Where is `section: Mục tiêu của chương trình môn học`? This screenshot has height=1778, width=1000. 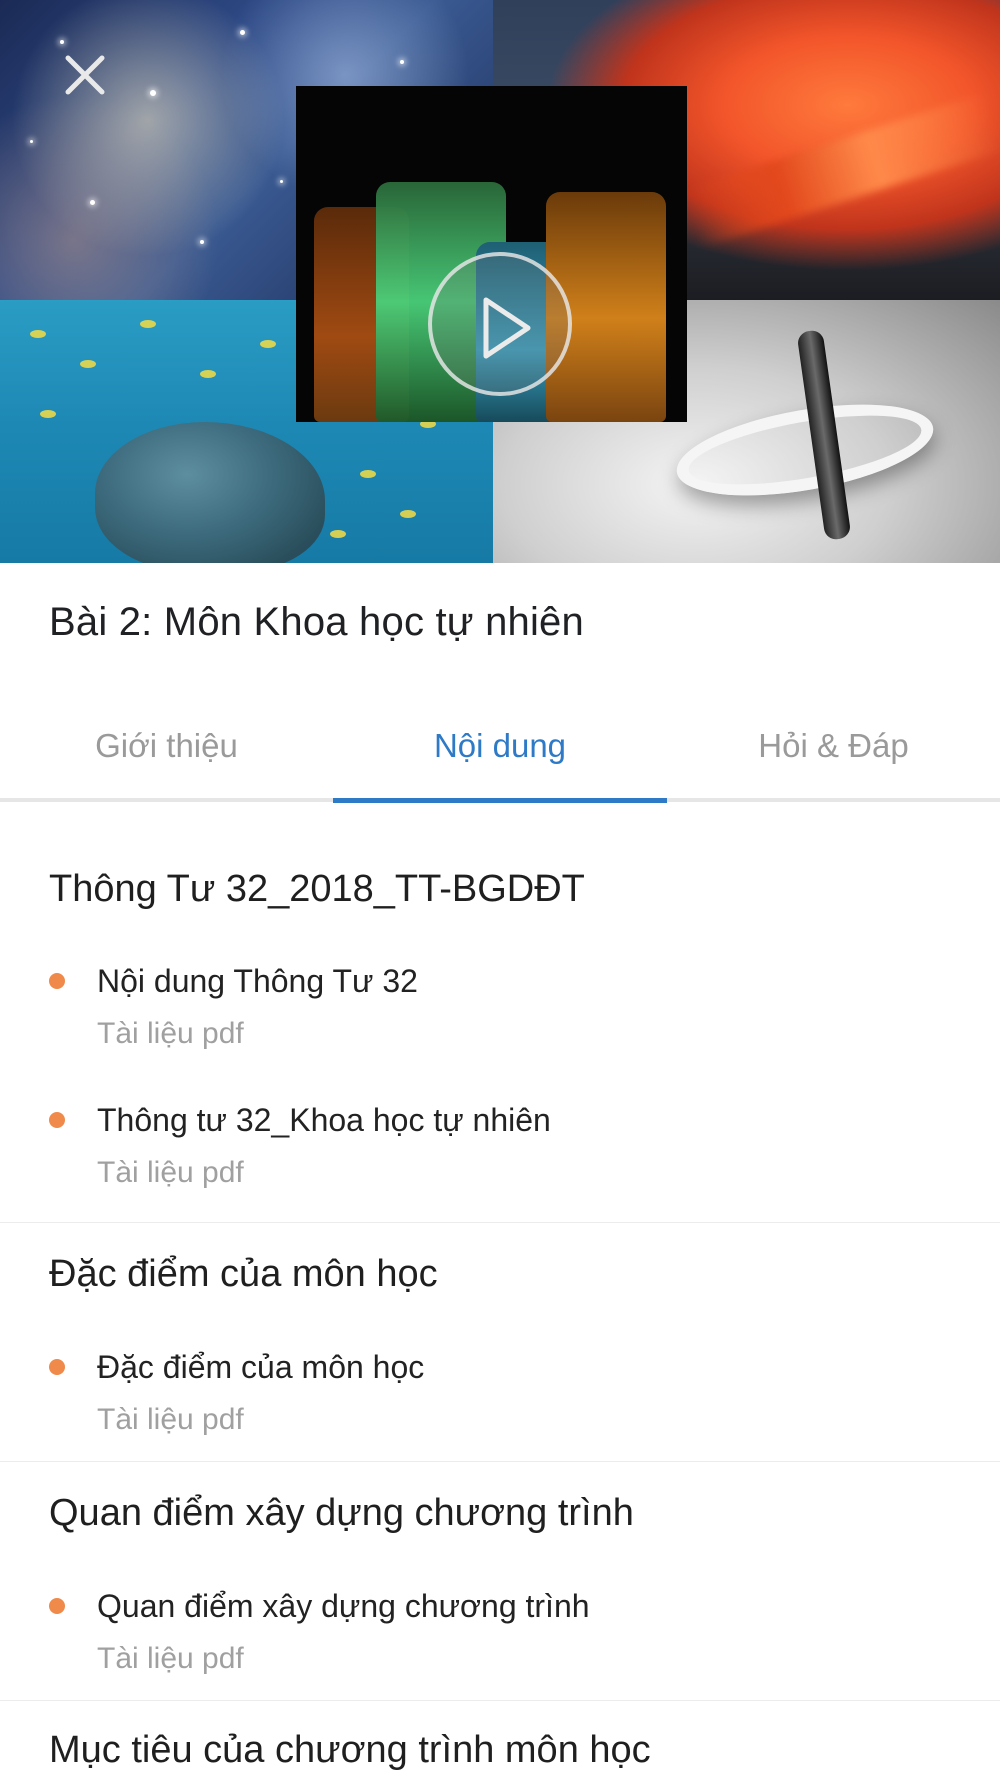 section: Mục tiêu của chương trình môn học is located at coordinates (500, 1735).